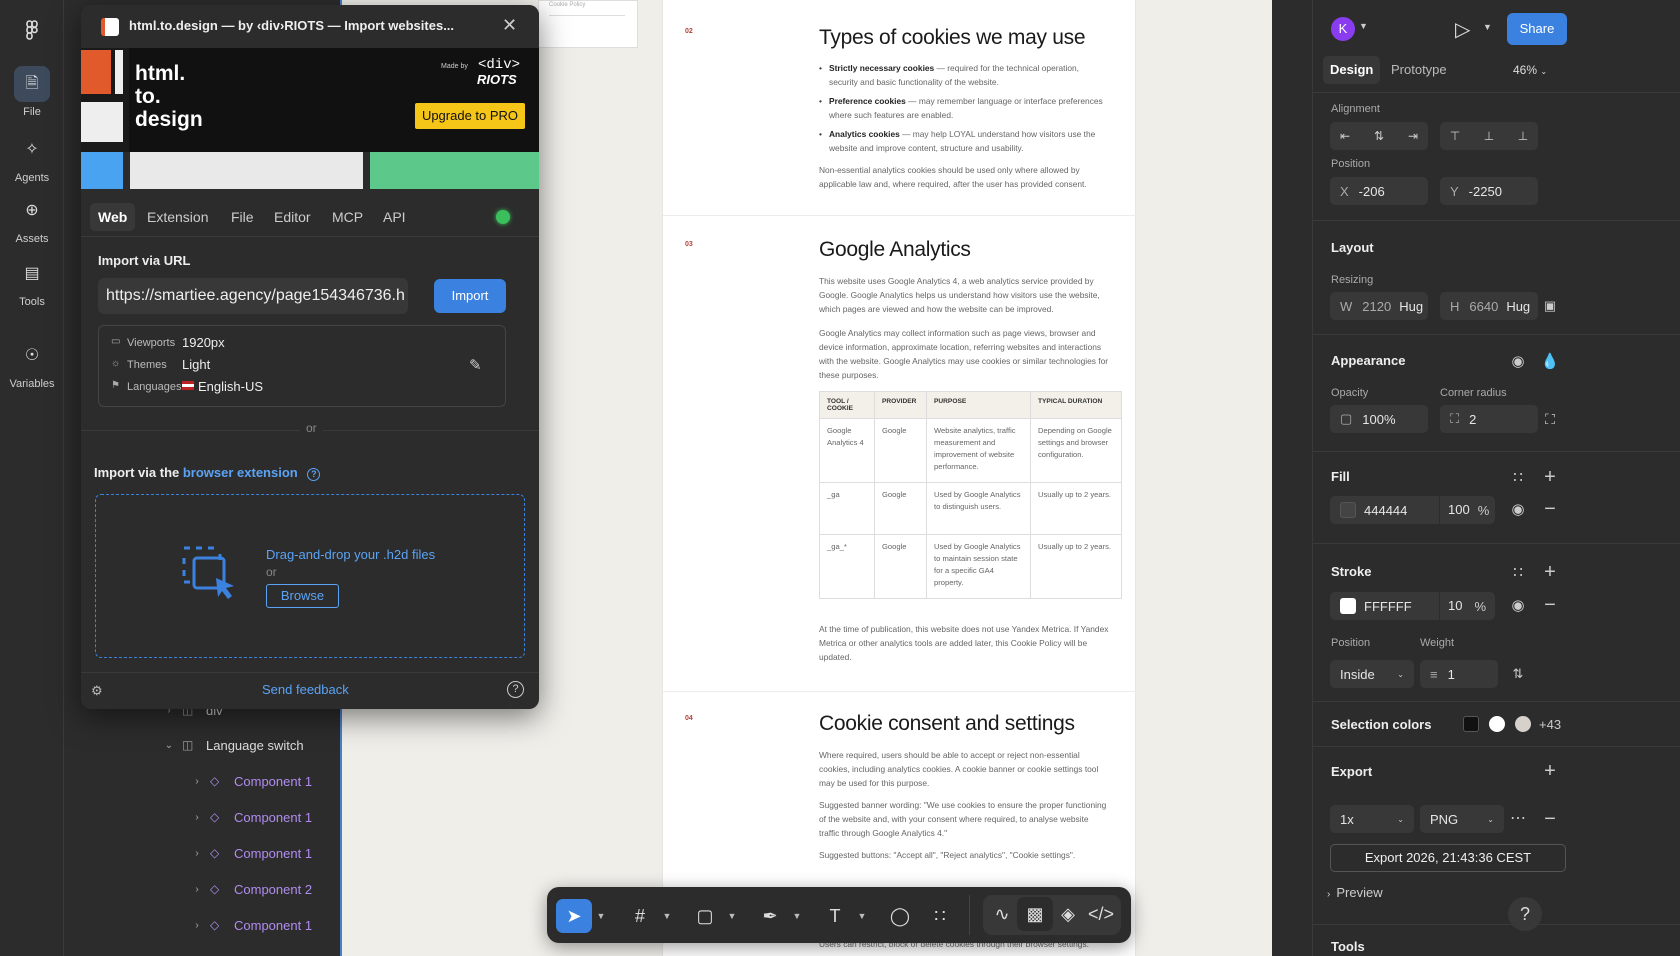 Image resolution: width=1680 pixels, height=956 pixels. What do you see at coordinates (1412, 510) in the screenshot?
I see `fill-color-field: 444444 100 %` at bounding box center [1412, 510].